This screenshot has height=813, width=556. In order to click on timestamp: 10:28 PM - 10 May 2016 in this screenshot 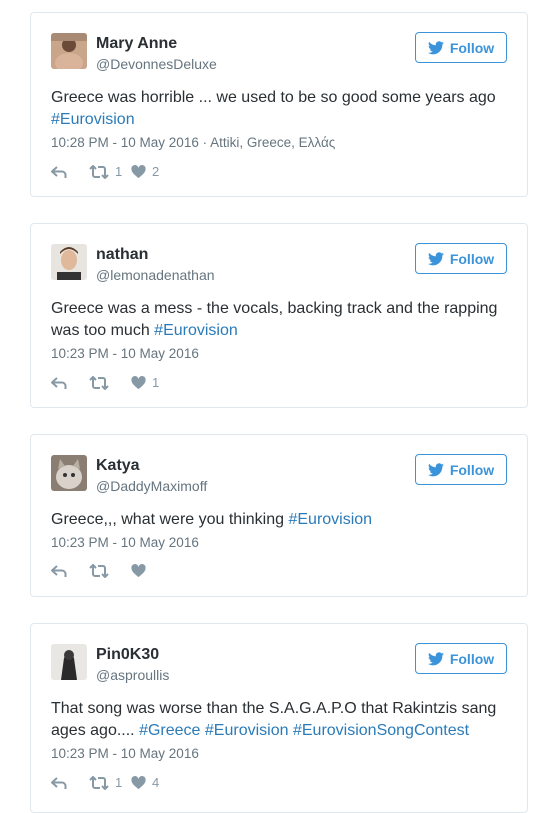, I will do `click(125, 142)`.